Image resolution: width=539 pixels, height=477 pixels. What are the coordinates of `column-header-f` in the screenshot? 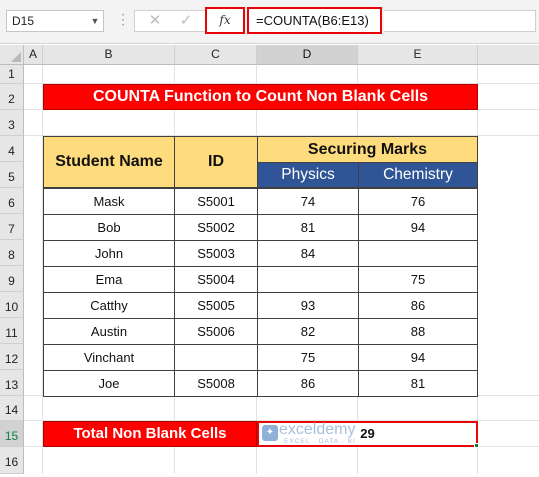 It's located at (508, 55).